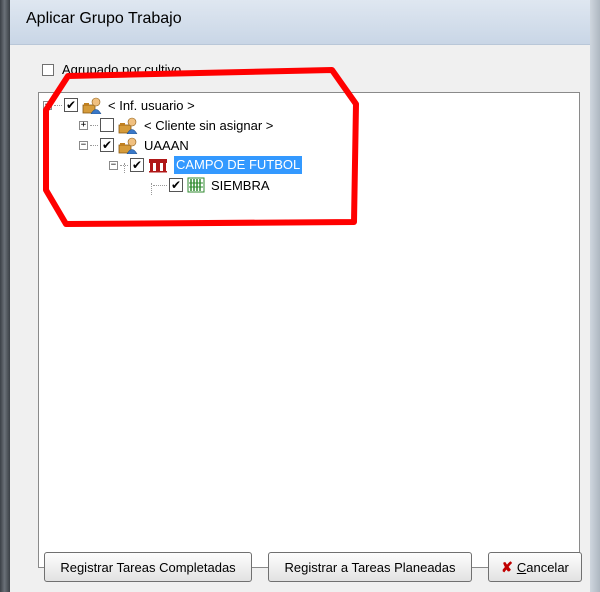 The height and width of the screenshot is (592, 600). I want to click on cancel-button: ✘ Cancelar, so click(535, 567).